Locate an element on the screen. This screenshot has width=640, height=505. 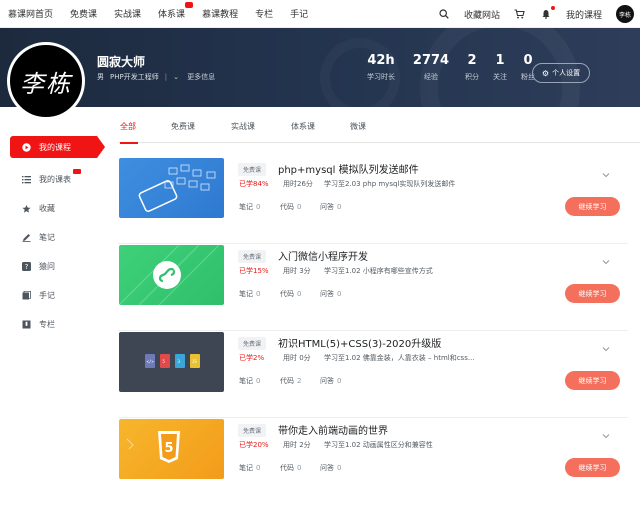
sidebar-item-label: 手记 is located at coordinates (47, 295).